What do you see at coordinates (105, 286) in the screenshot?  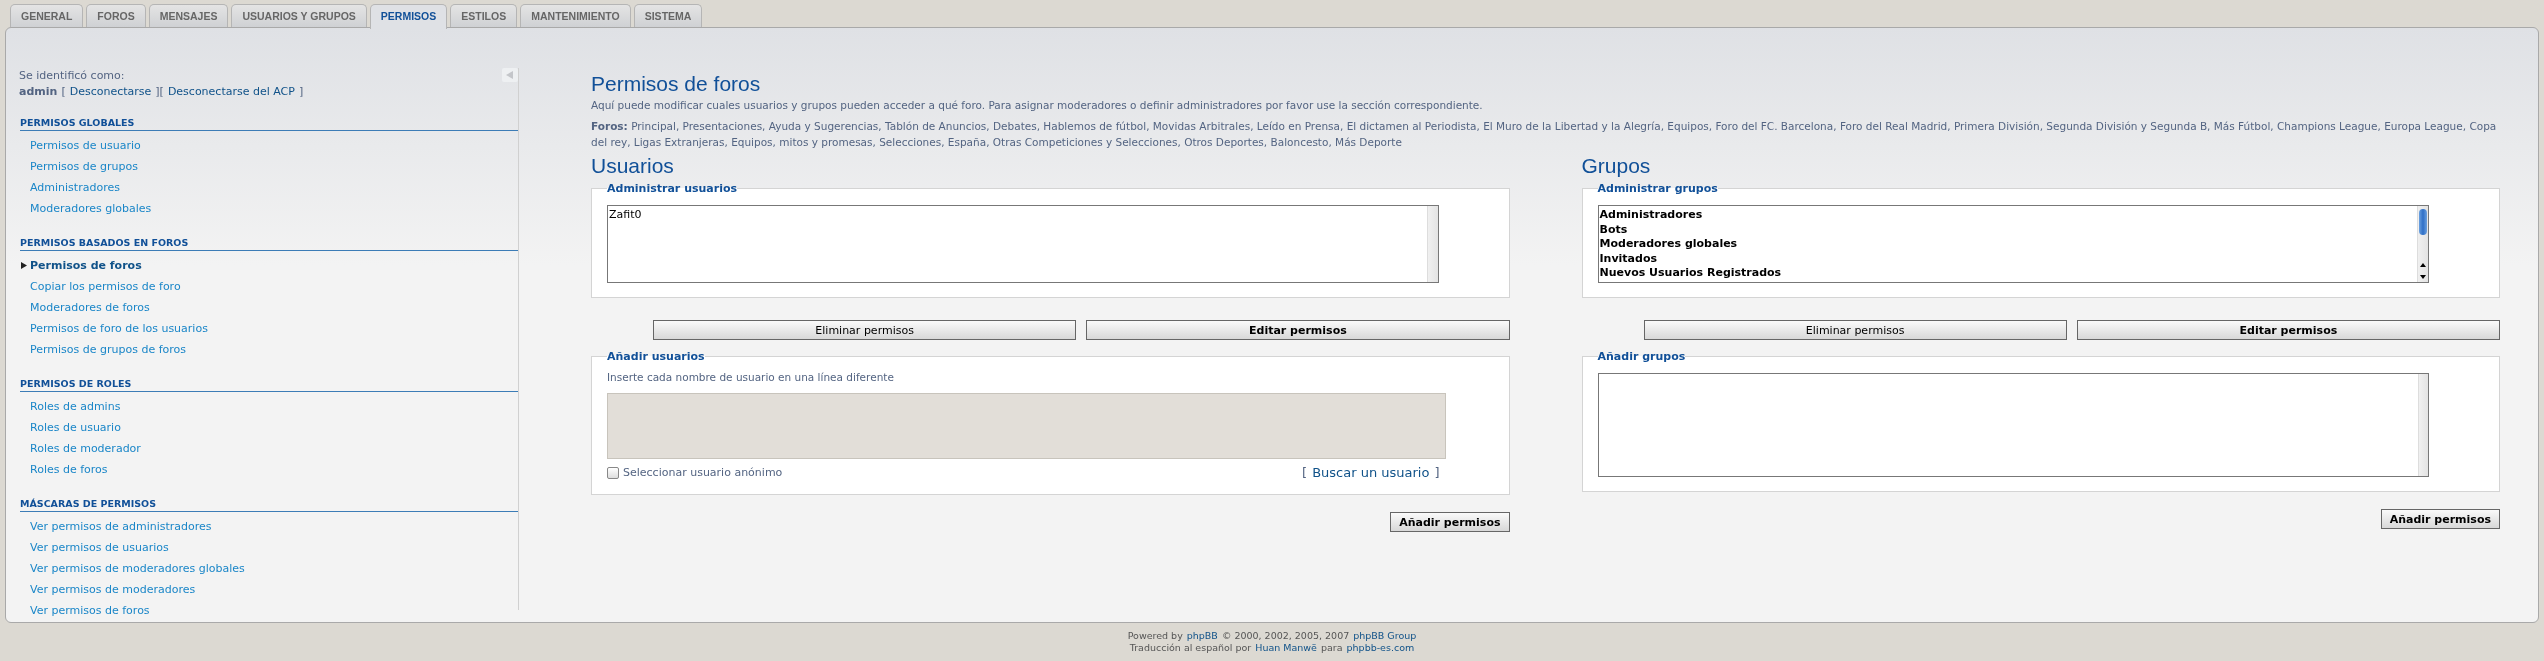 I see `menu-link: Copiar los permisos de foro` at bounding box center [105, 286].